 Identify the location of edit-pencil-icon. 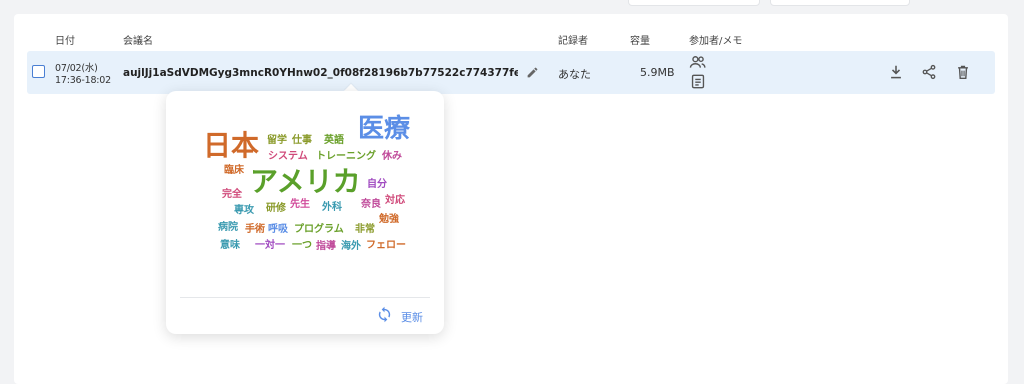
(532, 72).